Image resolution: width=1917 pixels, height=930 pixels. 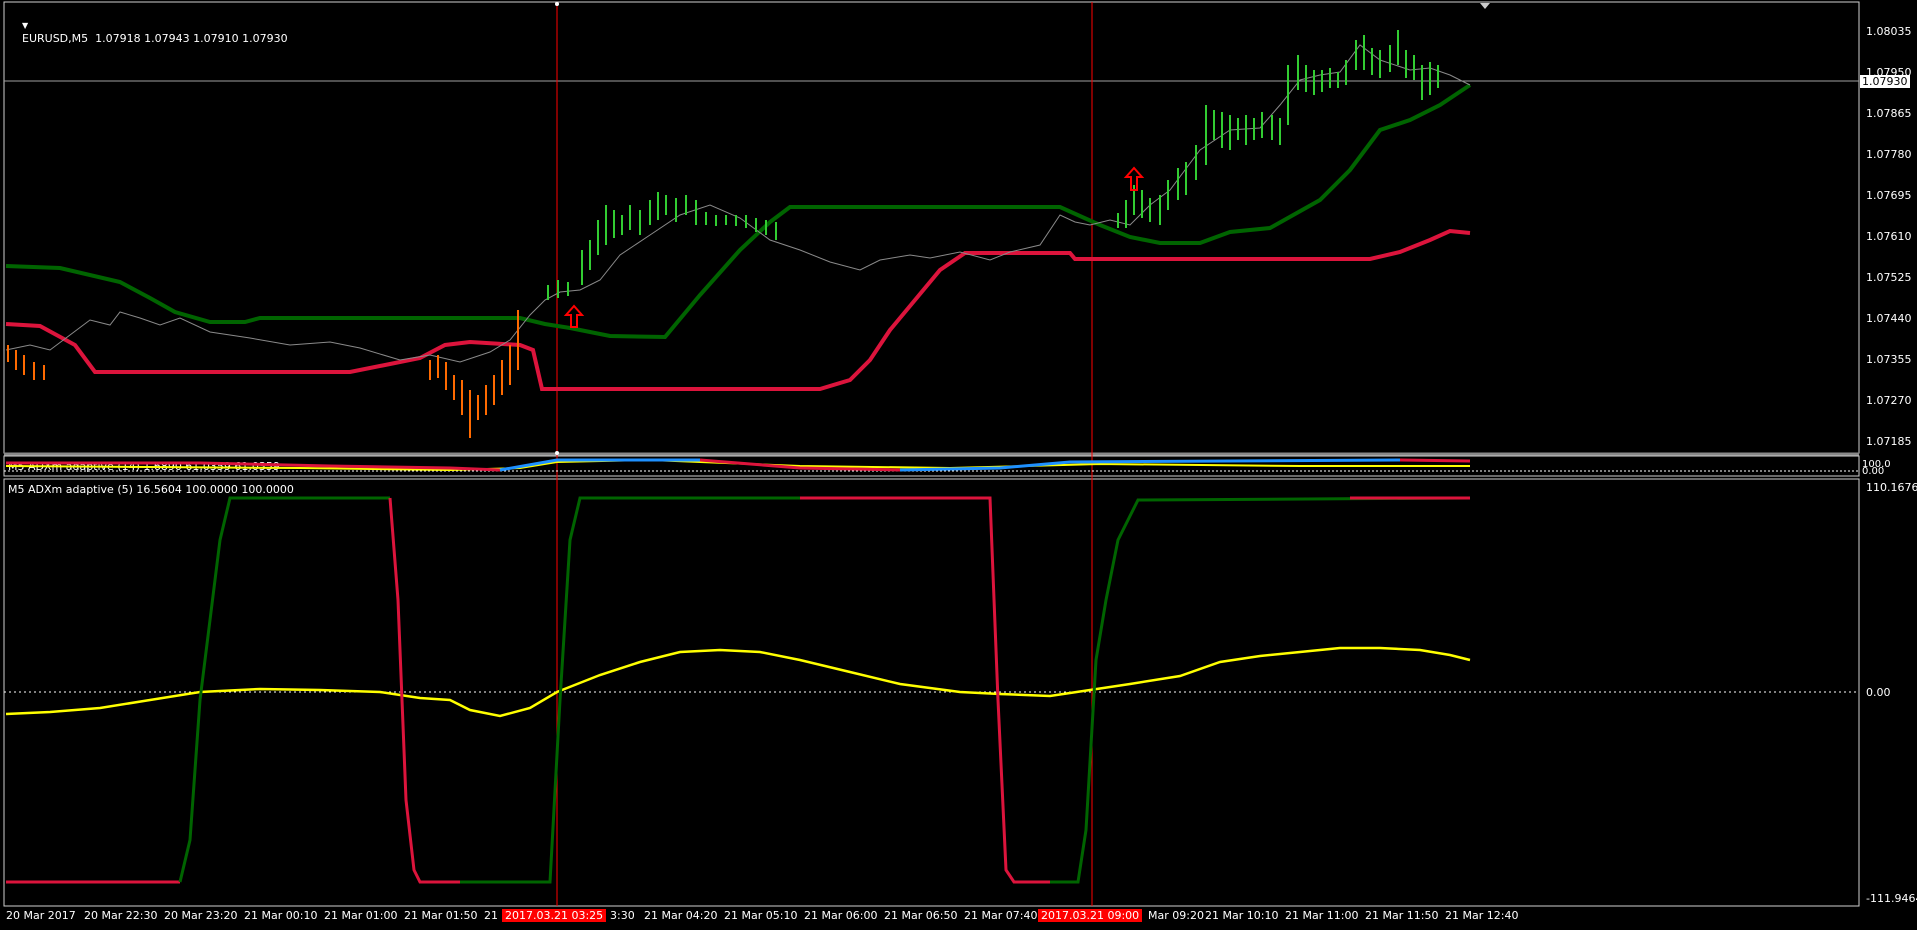 What do you see at coordinates (574, 316) in the screenshot?
I see `buy-arrow-icon` at bounding box center [574, 316].